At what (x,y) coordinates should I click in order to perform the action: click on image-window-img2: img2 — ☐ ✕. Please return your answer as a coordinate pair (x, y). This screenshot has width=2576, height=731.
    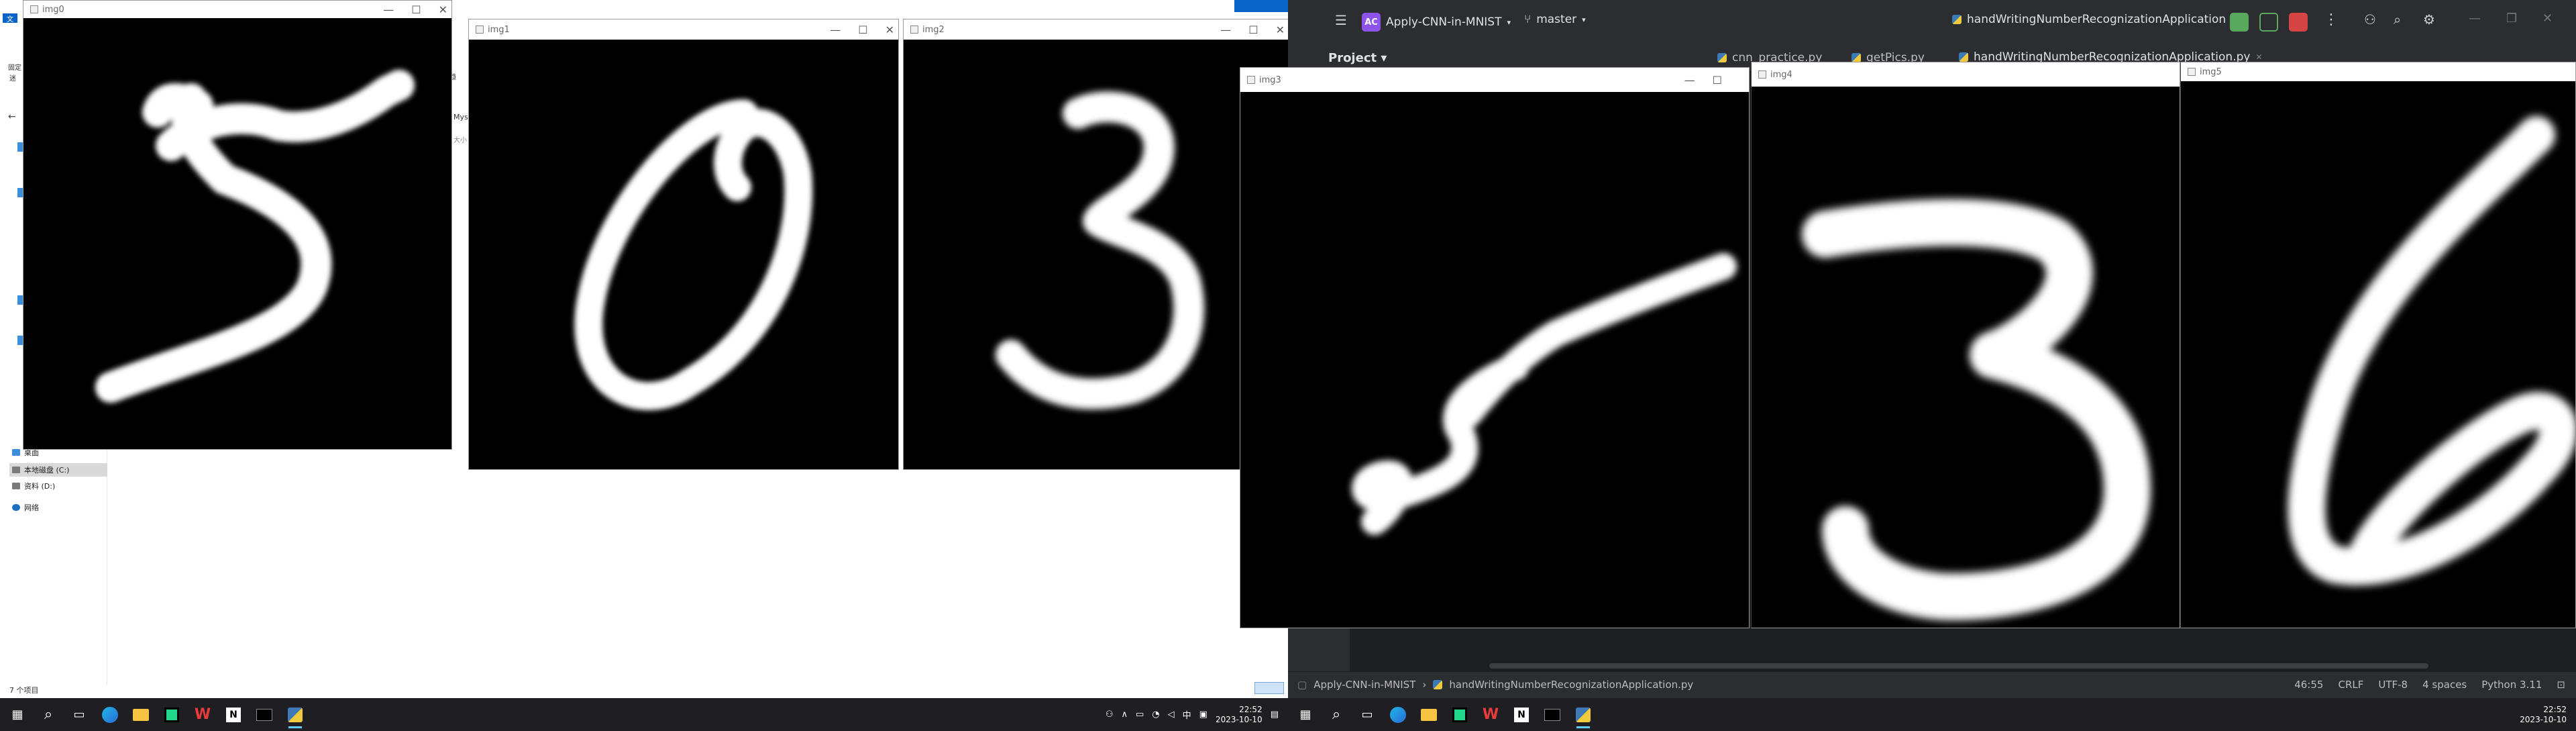
    Looking at the image, I should click on (1095, 244).